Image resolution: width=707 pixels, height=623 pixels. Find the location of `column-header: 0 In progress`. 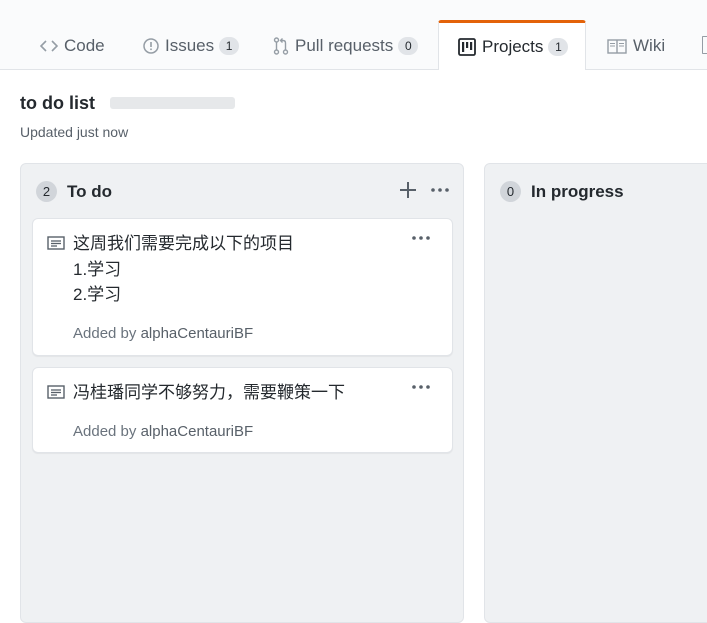

column-header: 0 In progress is located at coordinates (562, 191).